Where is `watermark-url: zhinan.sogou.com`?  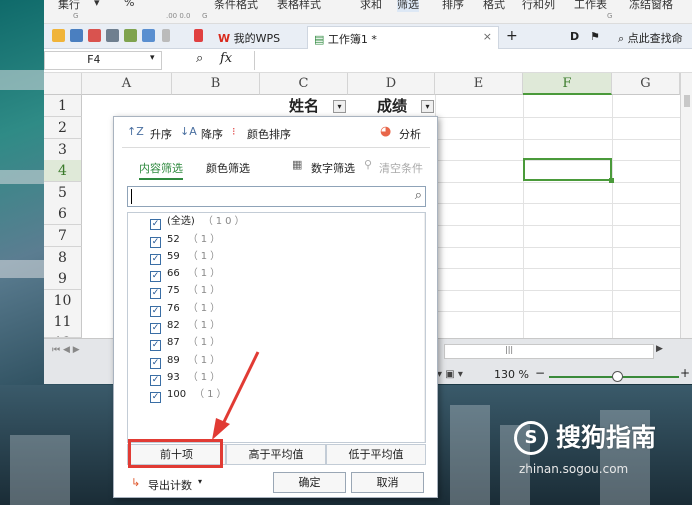 watermark-url: zhinan.sogou.com is located at coordinates (574, 469).